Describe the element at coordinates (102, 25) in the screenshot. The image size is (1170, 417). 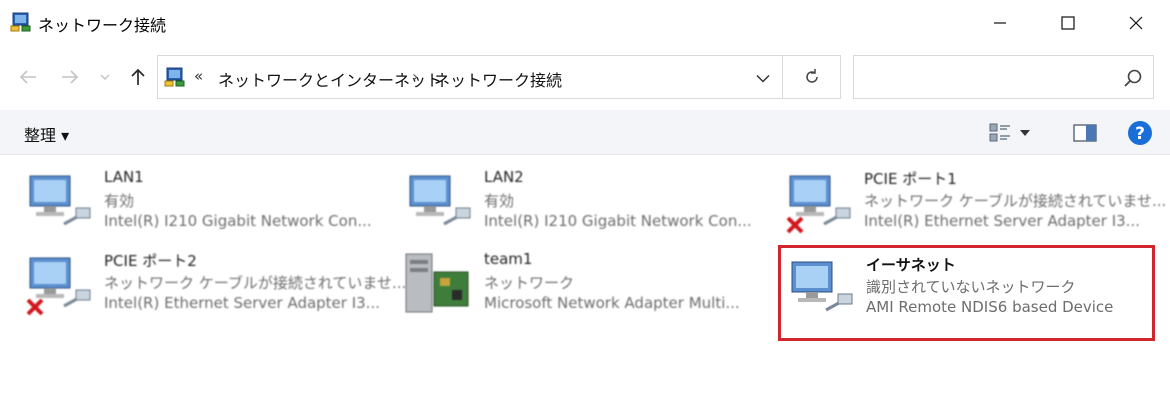
I see `window-title: ネットワーク接続` at that location.